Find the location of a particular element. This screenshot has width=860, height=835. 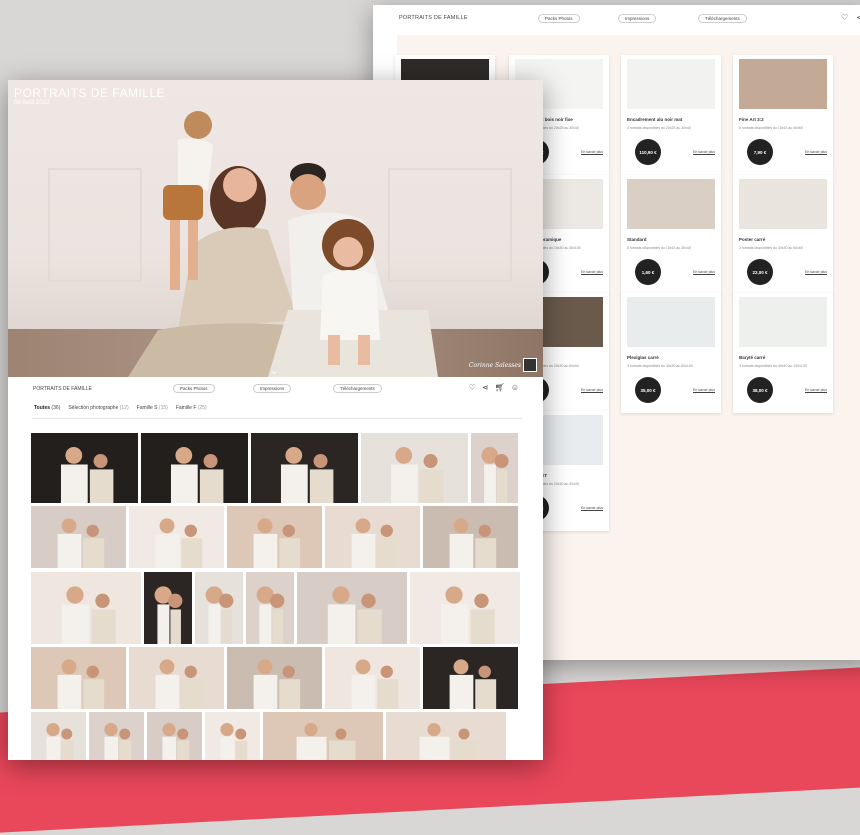

product-formats: 3 formats disponibles du 30x30 au 60x60 is located at coordinates (771, 248).